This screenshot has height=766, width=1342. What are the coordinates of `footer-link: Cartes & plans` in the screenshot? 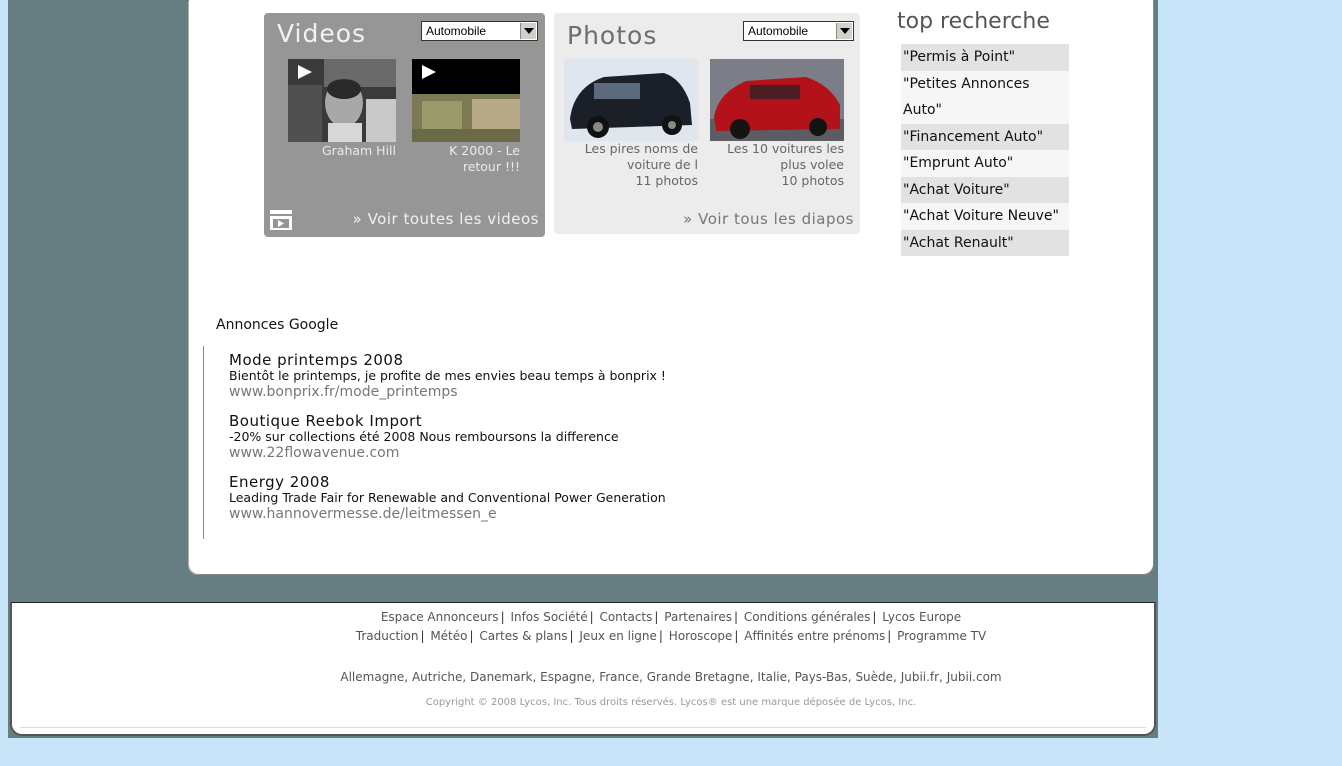 It's located at (523, 636).